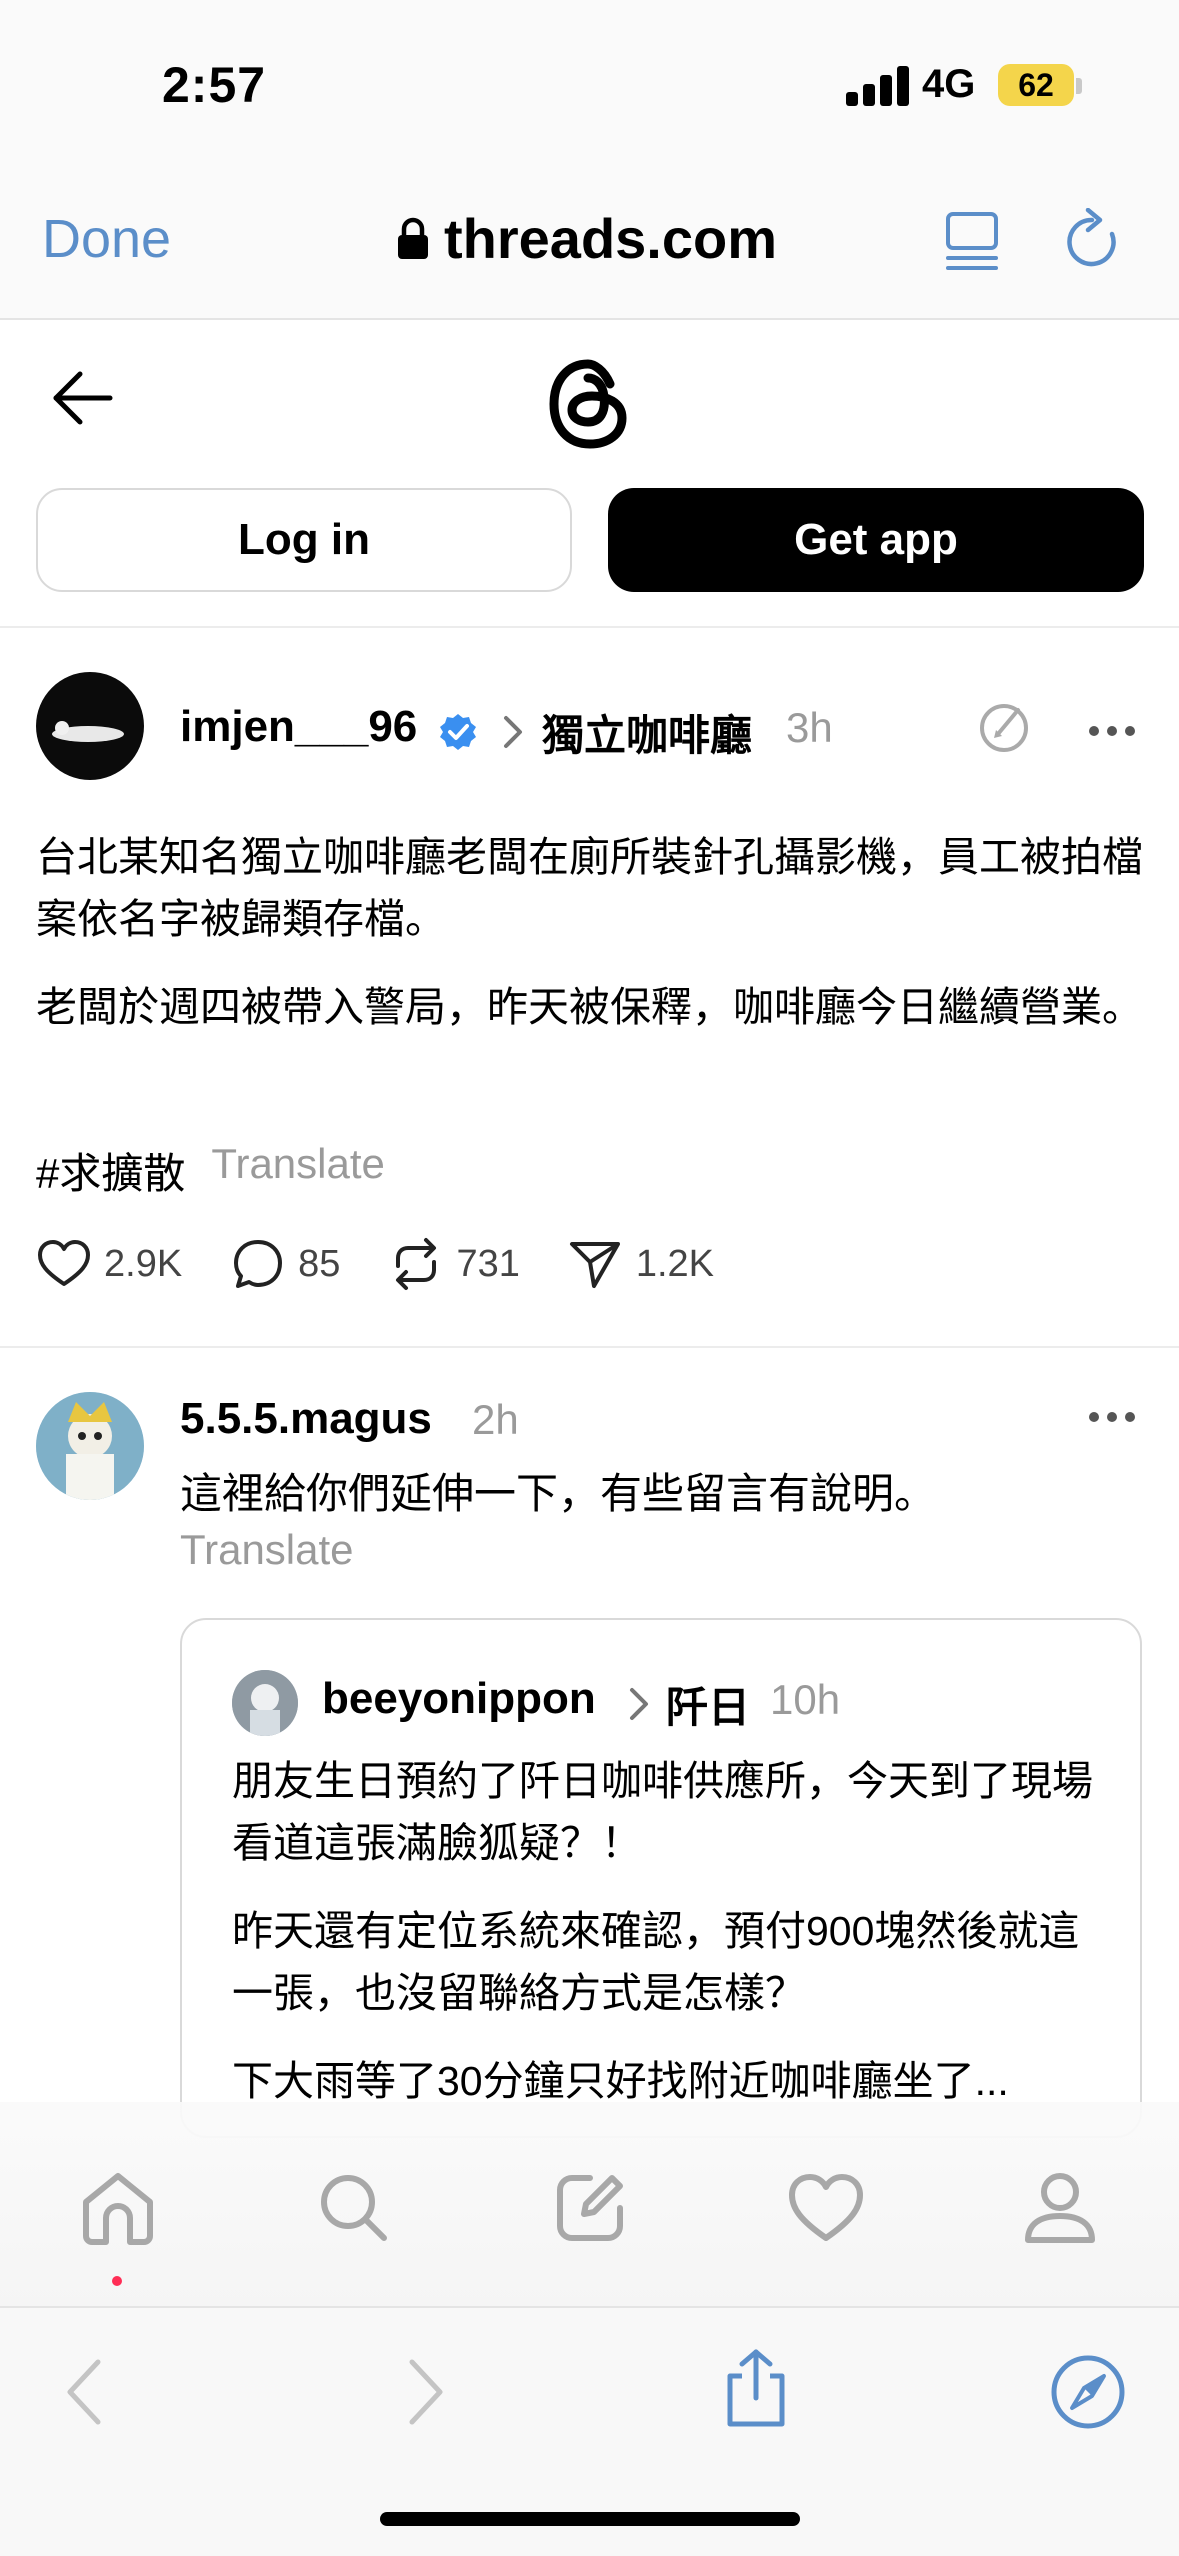  I want to click on search-icon, so click(354, 2208).